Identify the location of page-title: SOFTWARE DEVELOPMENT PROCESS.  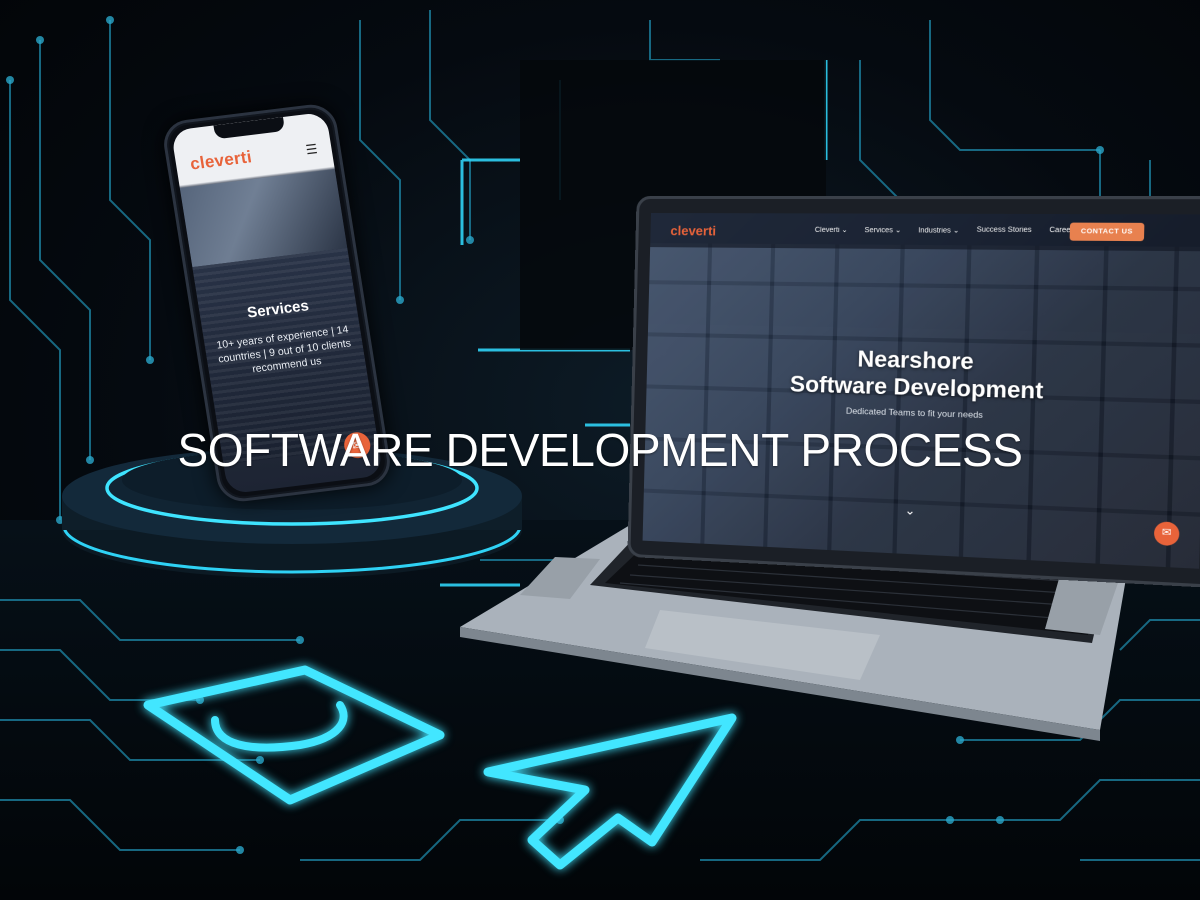
(600, 450).